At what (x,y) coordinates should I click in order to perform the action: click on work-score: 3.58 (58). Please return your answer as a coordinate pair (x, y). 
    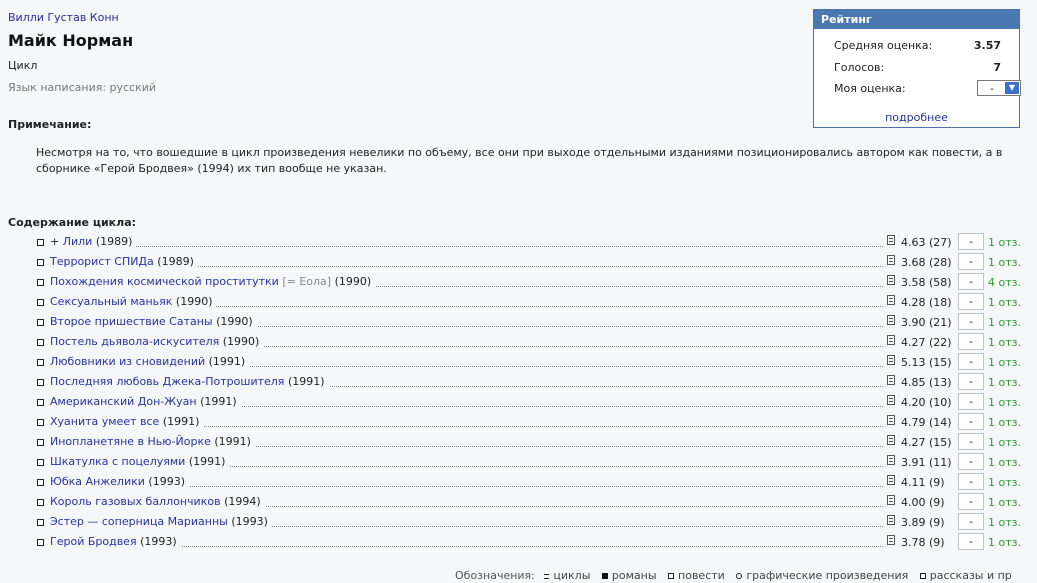
    Looking at the image, I should click on (926, 282).